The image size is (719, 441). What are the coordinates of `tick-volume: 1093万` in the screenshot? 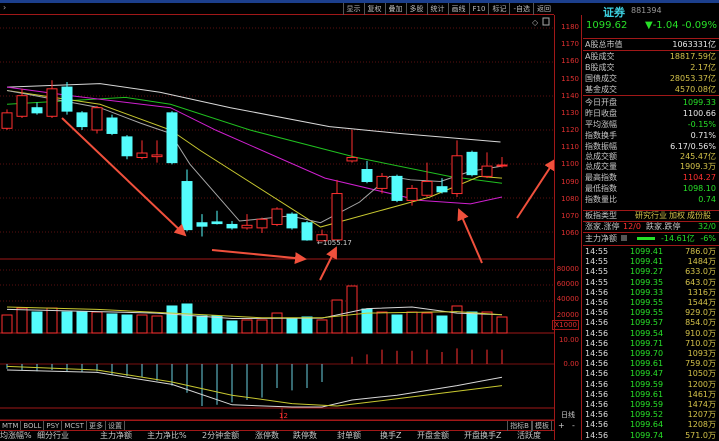 It's located at (701, 353).